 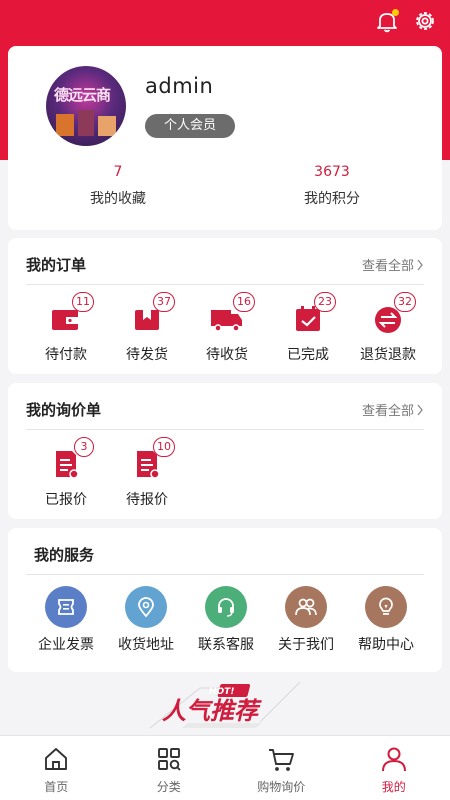 What do you see at coordinates (56, 787) in the screenshot?
I see `tab-label: 首页` at bounding box center [56, 787].